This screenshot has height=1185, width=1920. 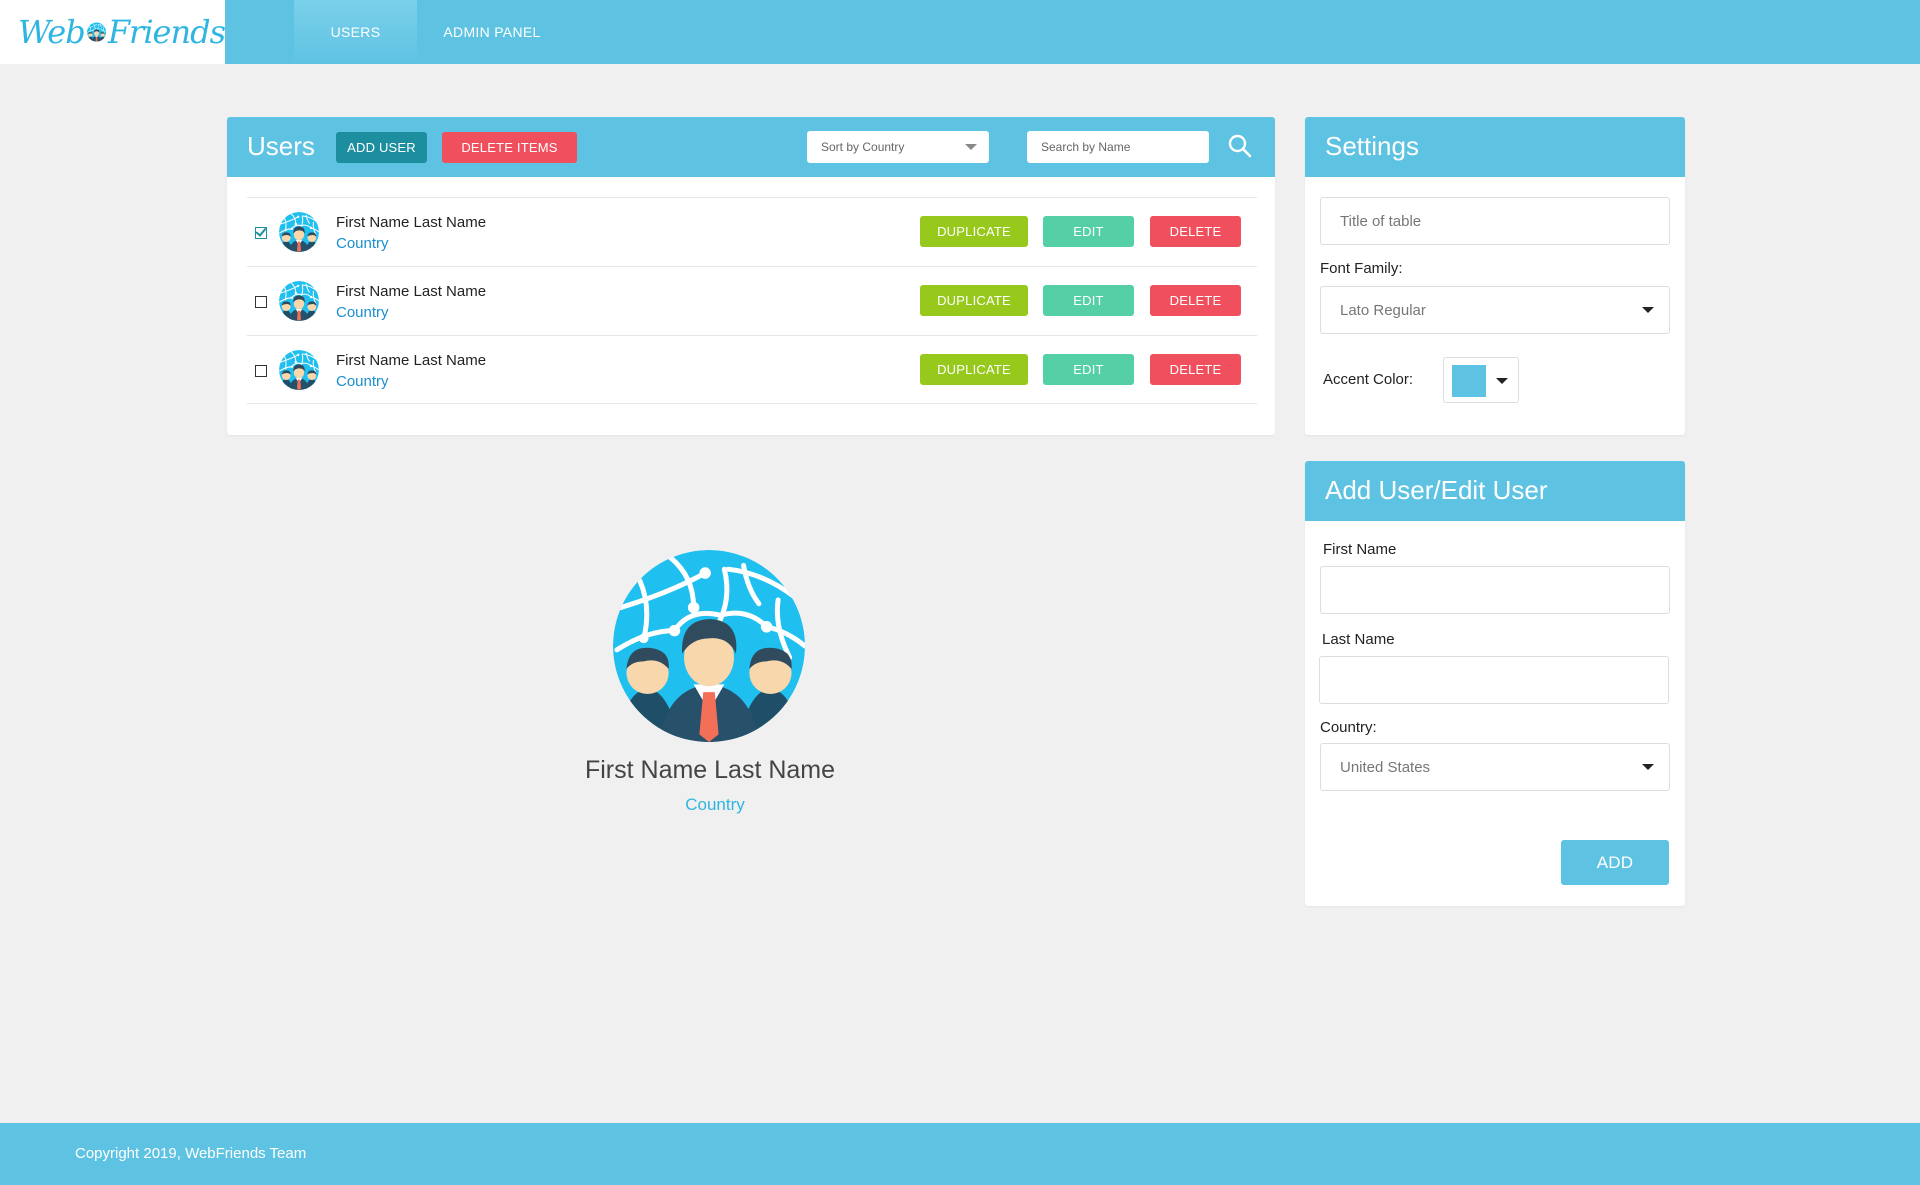 What do you see at coordinates (355, 32) in the screenshot?
I see `tab-users: USERS` at bounding box center [355, 32].